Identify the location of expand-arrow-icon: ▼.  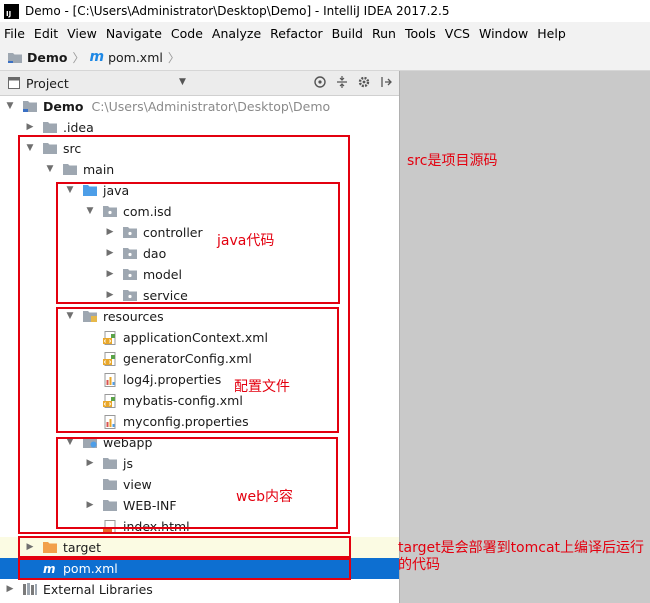
(10, 106).